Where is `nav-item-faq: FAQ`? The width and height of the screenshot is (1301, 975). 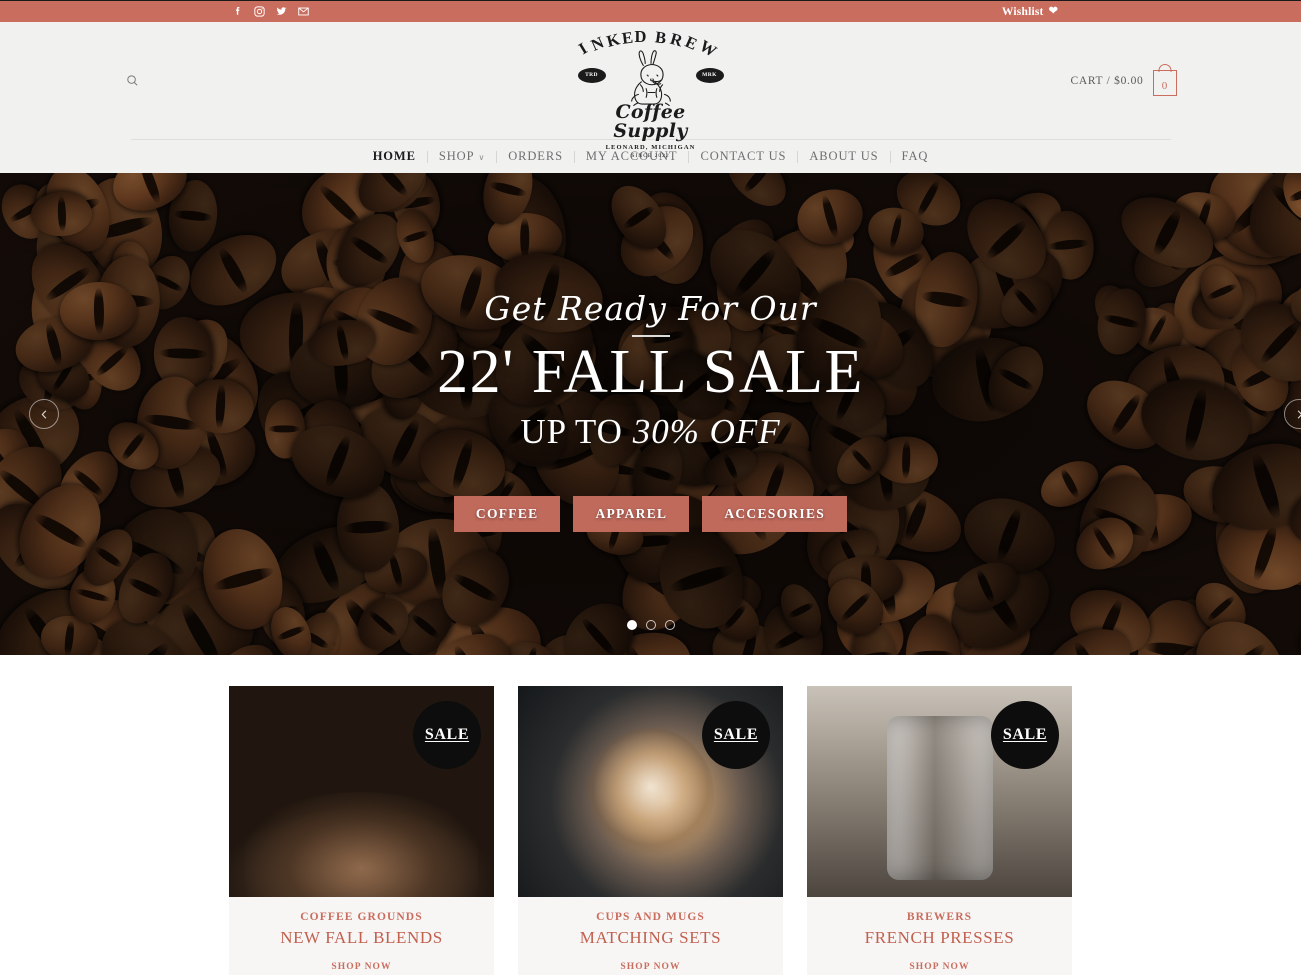
nav-item-faq: FAQ is located at coordinates (915, 156).